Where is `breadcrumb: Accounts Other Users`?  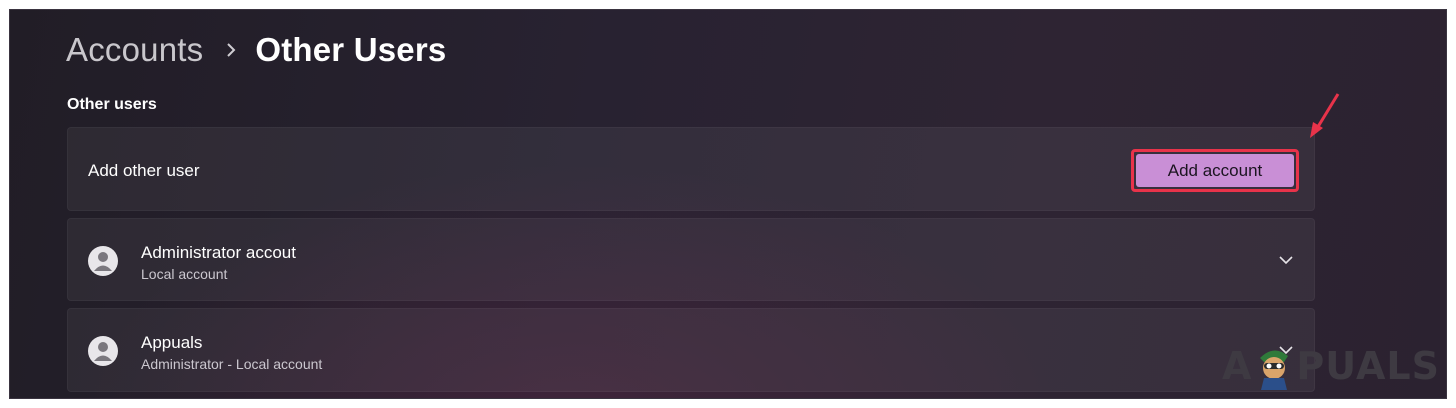 breadcrumb: Accounts Other Users is located at coordinates (256, 50).